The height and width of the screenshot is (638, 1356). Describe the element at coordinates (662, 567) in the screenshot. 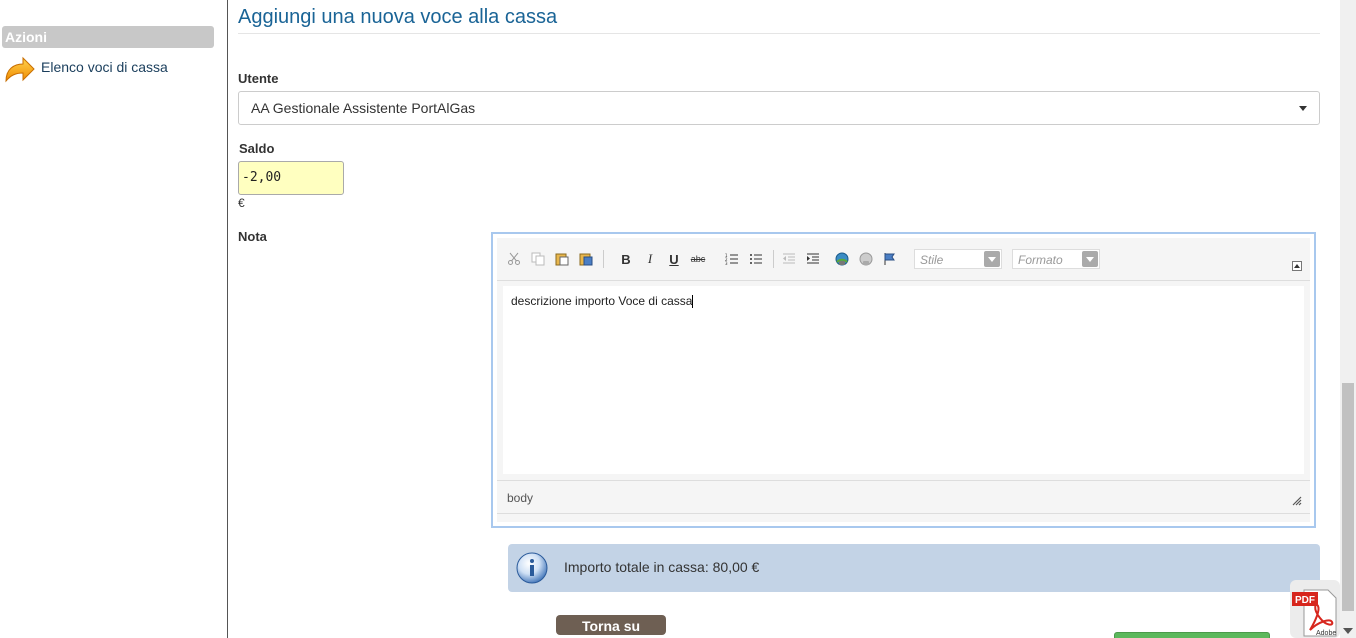

I see `info-text: Importo totale in cassa: 80,00 €` at that location.